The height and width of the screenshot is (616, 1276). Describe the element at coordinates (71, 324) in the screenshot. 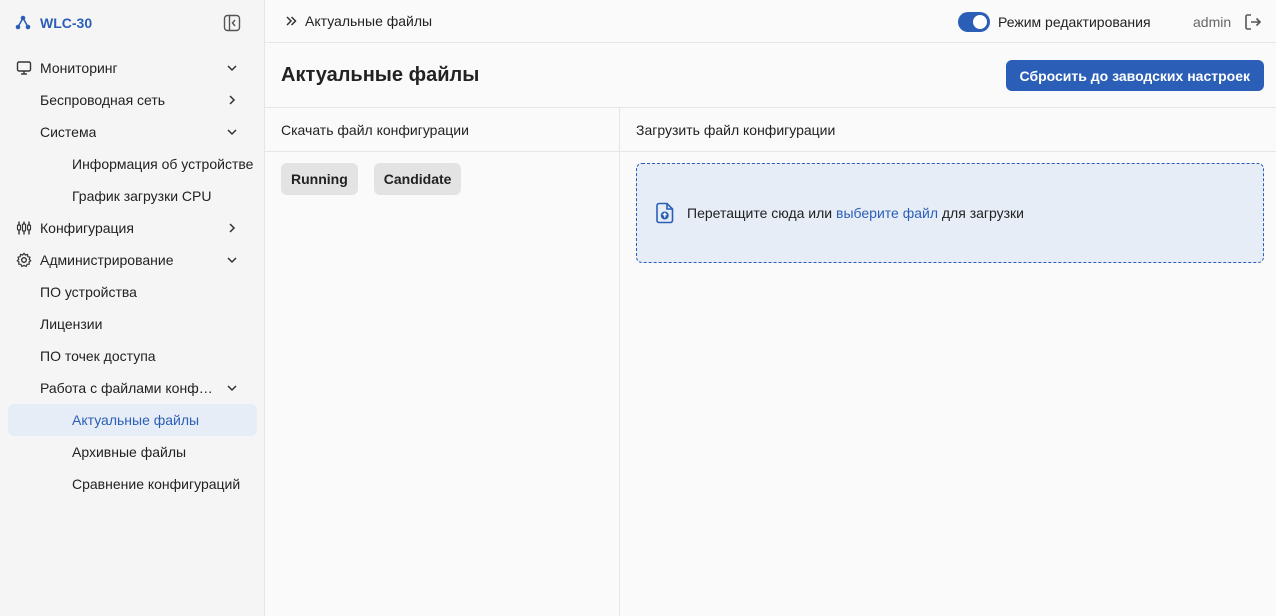

I see `sidebar-item-label: Лицензии` at that location.